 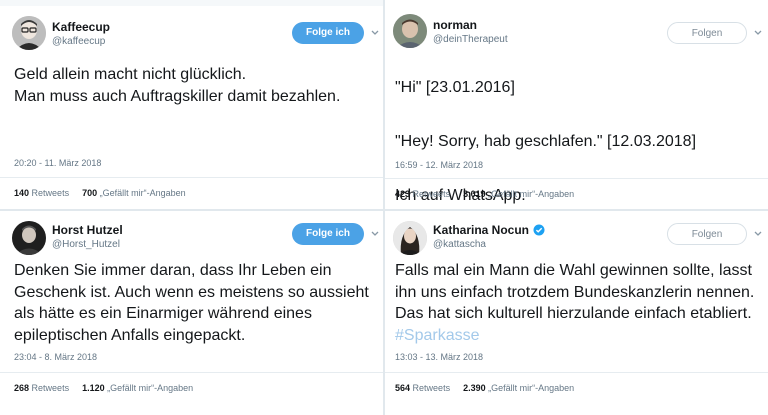 What do you see at coordinates (29, 33) in the screenshot?
I see `person-glasses-avatar` at bounding box center [29, 33].